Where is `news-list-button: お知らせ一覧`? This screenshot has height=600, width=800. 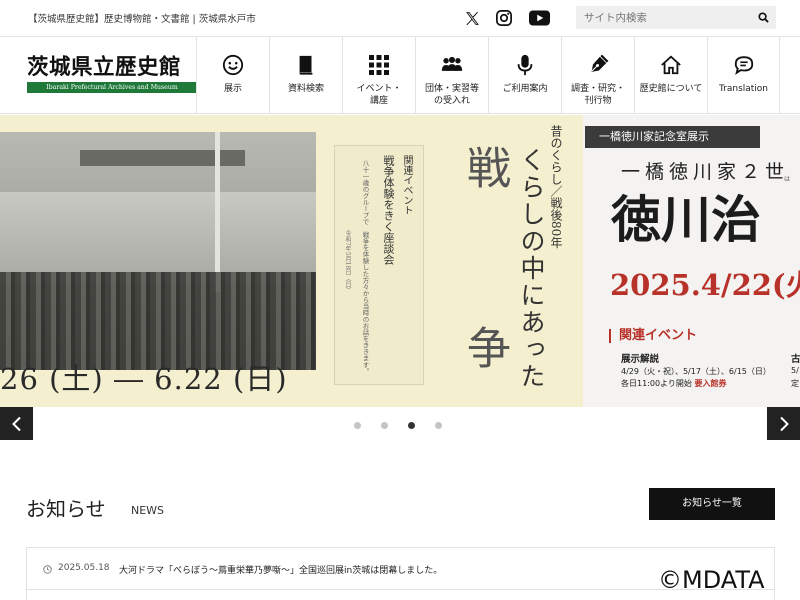 news-list-button: お知らせ一覧 is located at coordinates (712, 504).